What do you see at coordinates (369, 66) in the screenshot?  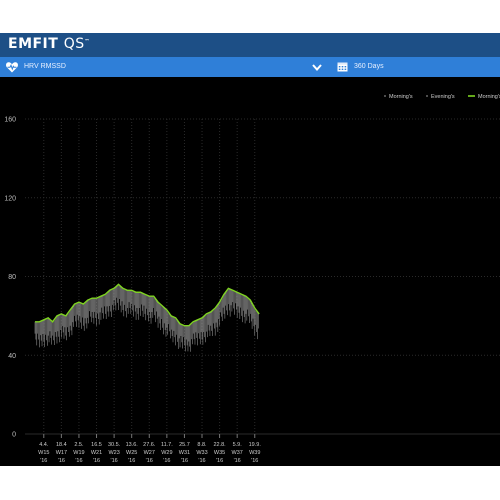 I see `range-label: 360 Days` at bounding box center [369, 66].